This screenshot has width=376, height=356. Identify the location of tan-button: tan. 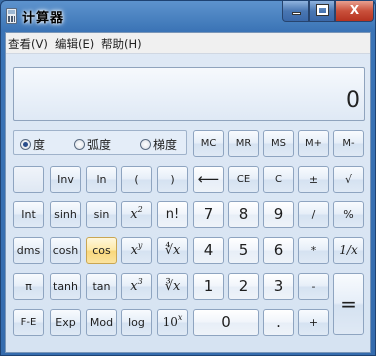
(101, 286).